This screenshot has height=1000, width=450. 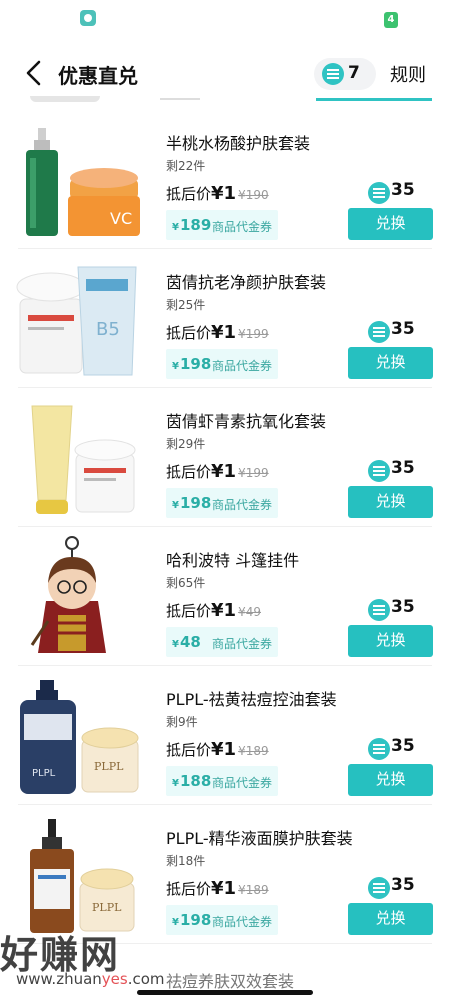 I want to click on battery-icon: 4, so click(x=391, y=20).